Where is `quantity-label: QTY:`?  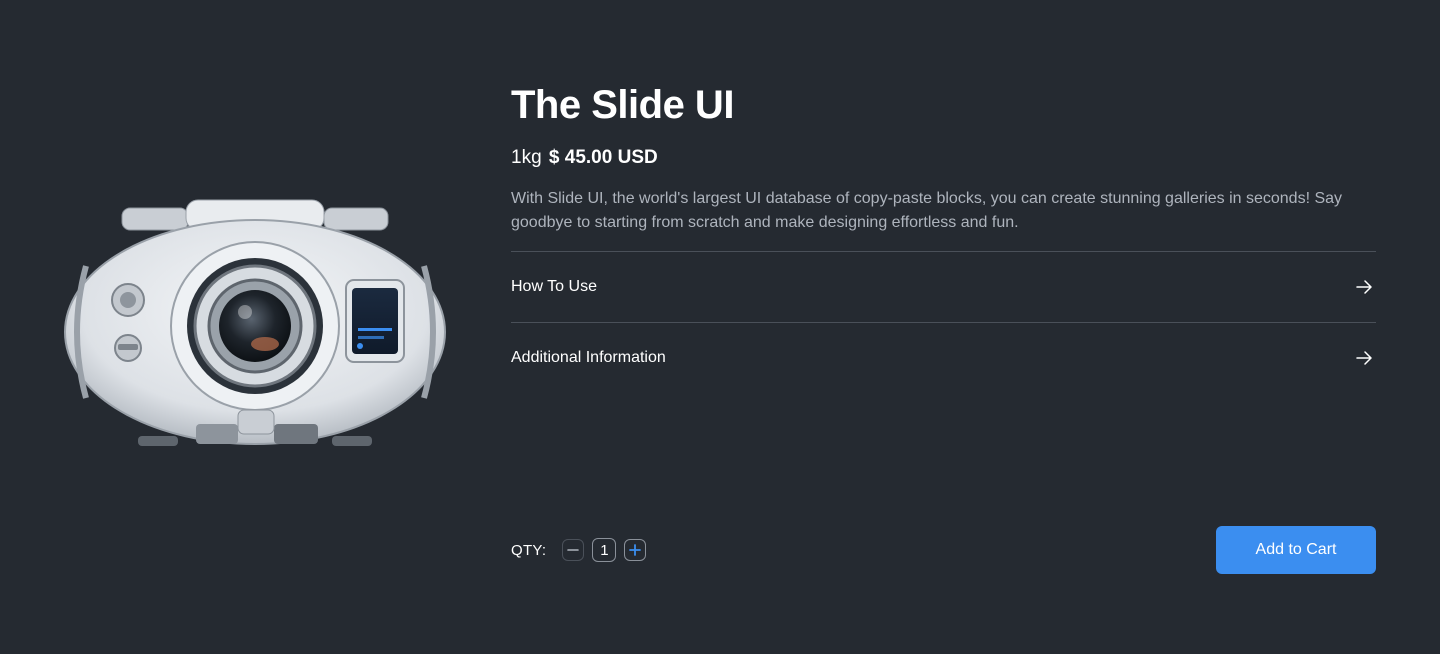 quantity-label: QTY: is located at coordinates (529, 550).